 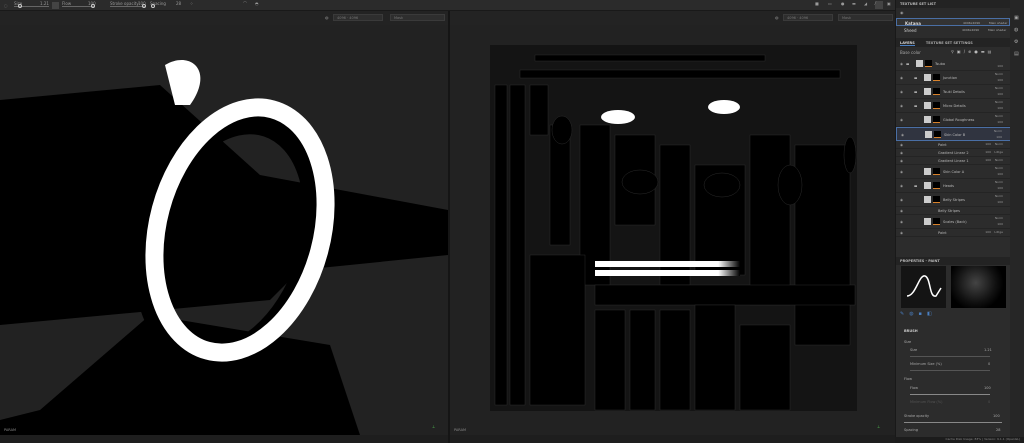 What do you see at coordinates (854, 3) in the screenshot?
I see `video-icon: ▬` at bounding box center [854, 3].